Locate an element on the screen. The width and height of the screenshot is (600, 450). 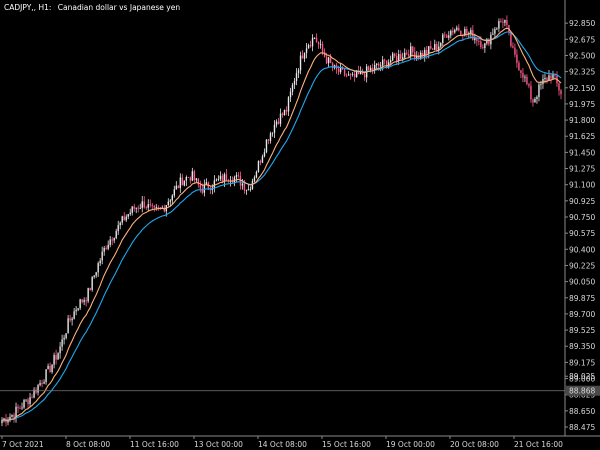
price-tick-label: 89.700 is located at coordinates (582, 314).